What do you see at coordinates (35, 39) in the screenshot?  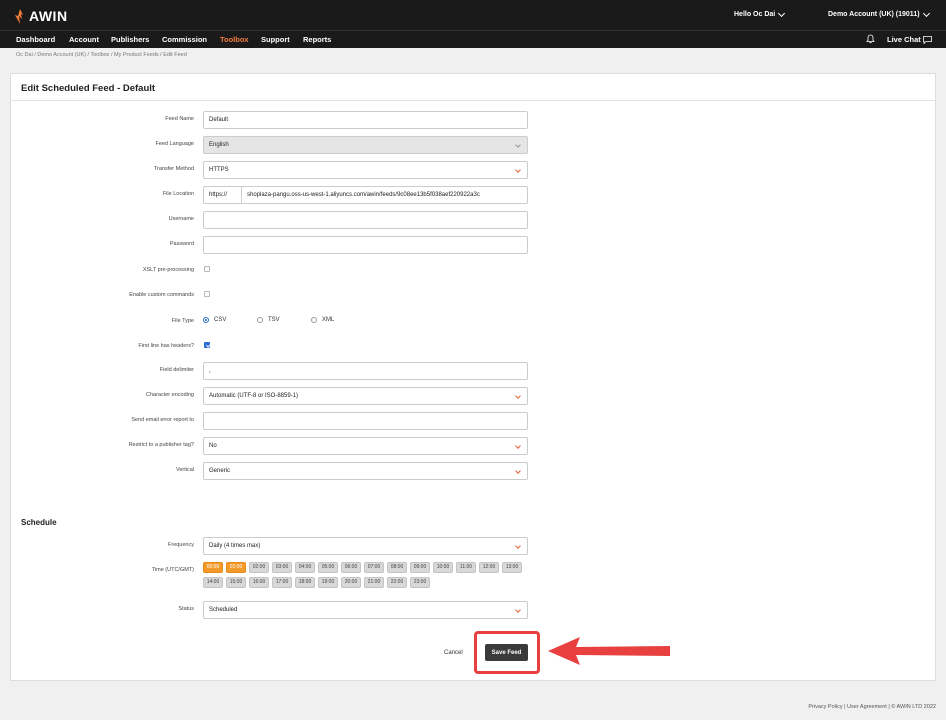 I see `nav-dashboard: Dashboard` at bounding box center [35, 39].